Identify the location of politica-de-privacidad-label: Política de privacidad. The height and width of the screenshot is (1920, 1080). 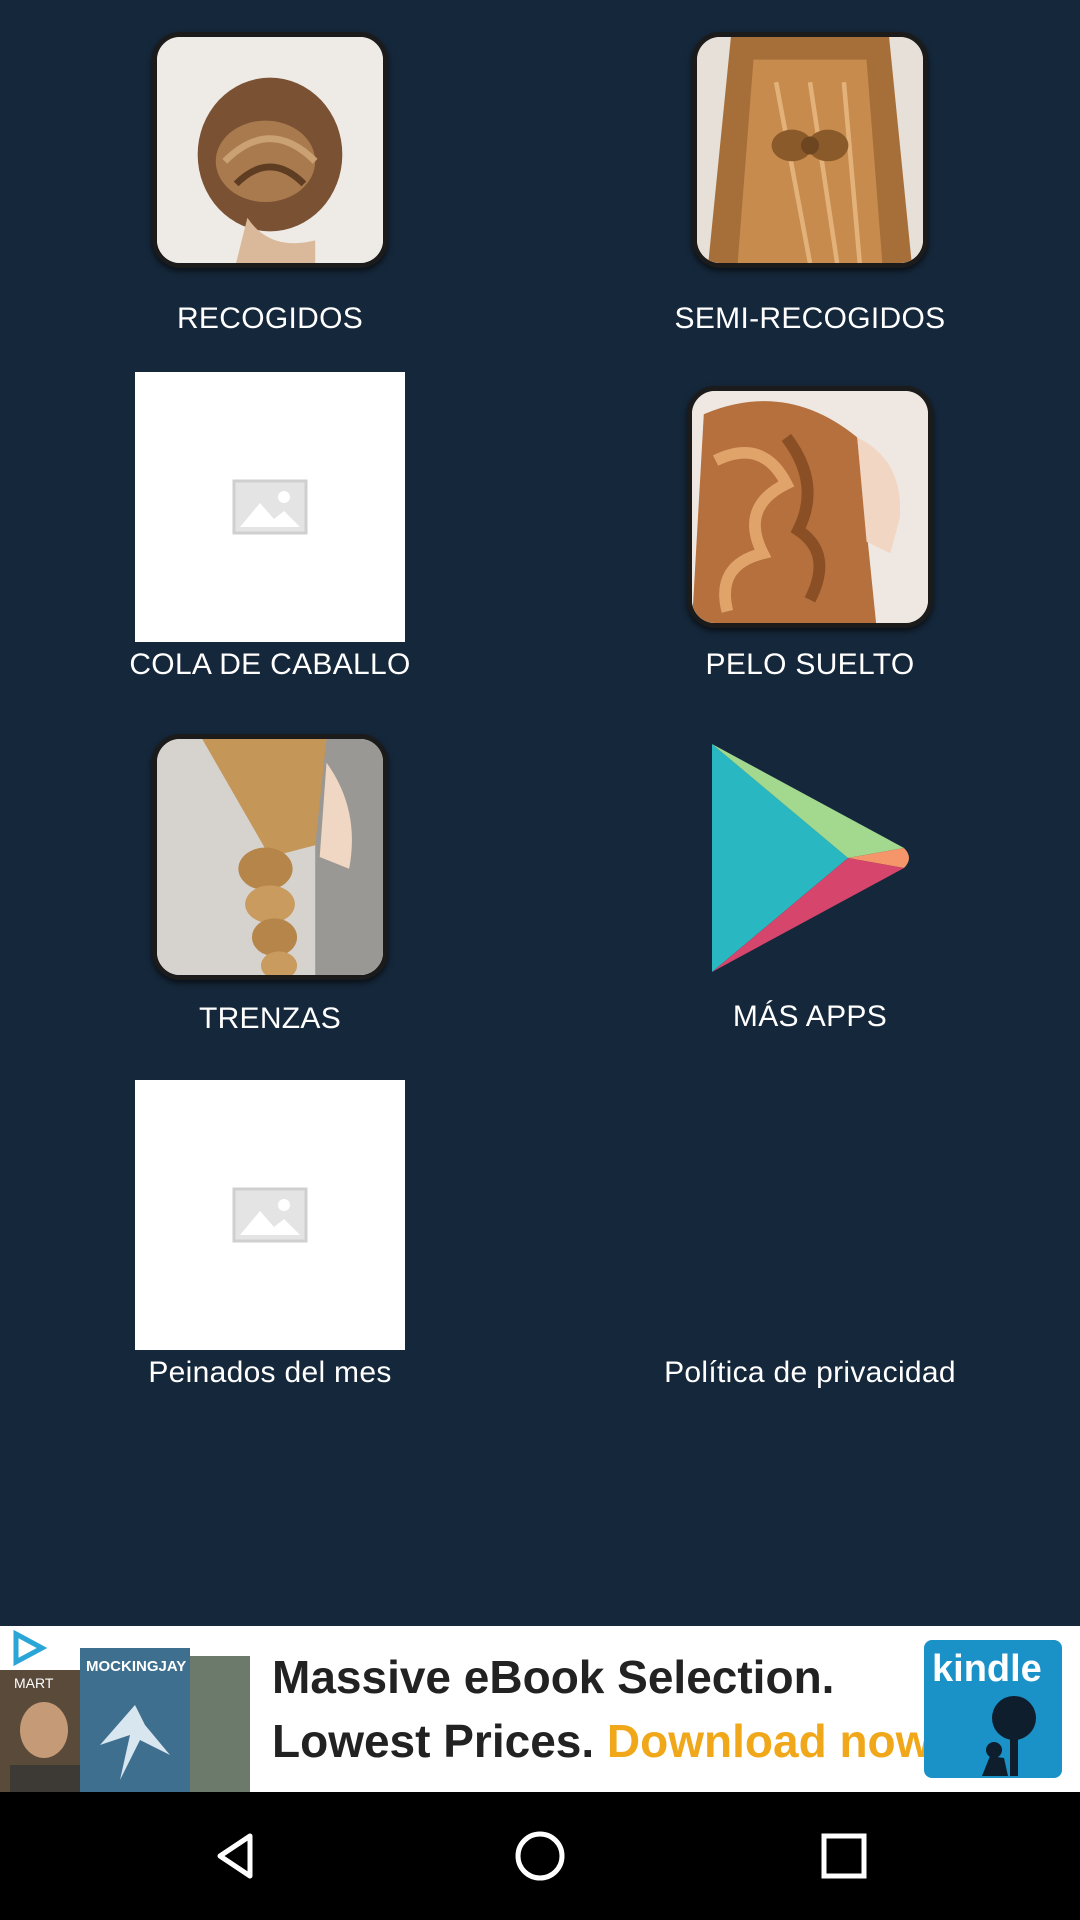
(810, 1372).